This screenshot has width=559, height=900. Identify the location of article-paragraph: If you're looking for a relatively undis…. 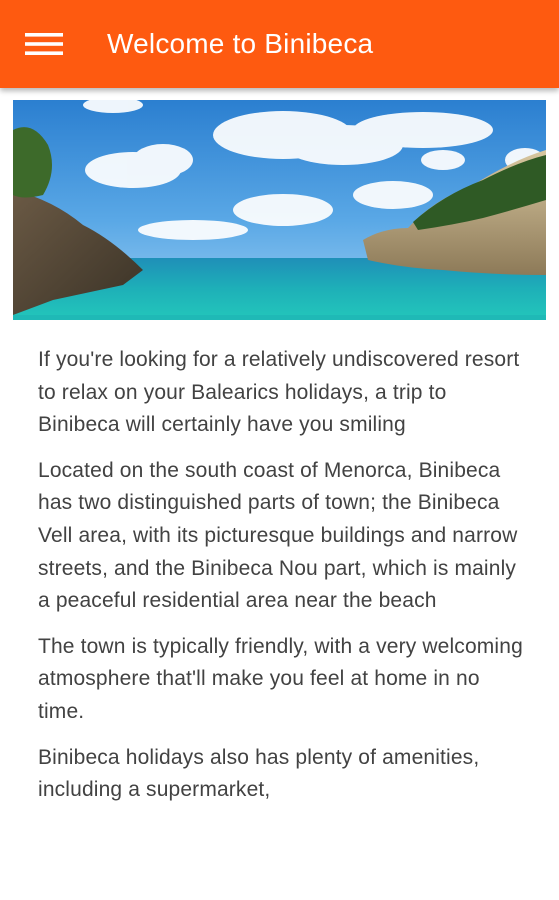
(279, 392).